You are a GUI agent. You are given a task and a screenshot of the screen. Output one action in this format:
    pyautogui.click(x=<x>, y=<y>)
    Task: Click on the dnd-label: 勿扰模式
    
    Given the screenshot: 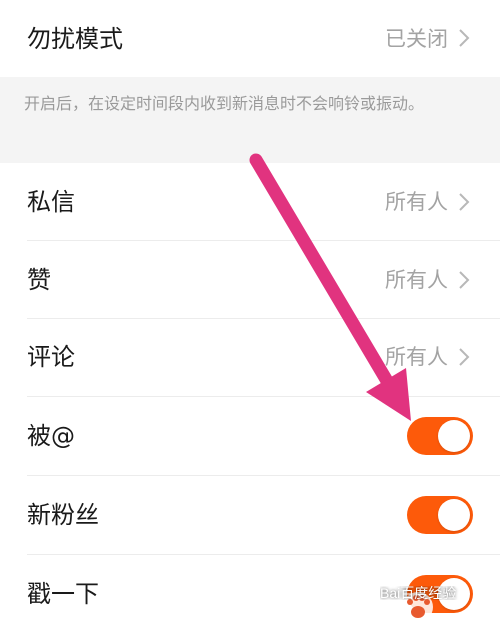 What is the action you would take?
    pyautogui.click(x=75, y=39)
    